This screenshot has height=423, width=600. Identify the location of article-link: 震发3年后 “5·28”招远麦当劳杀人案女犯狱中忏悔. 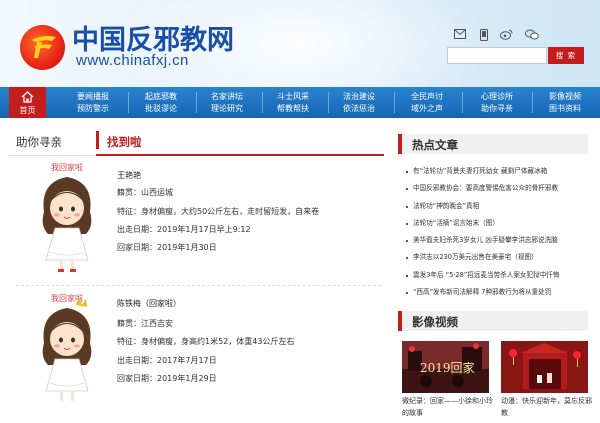
(486, 275).